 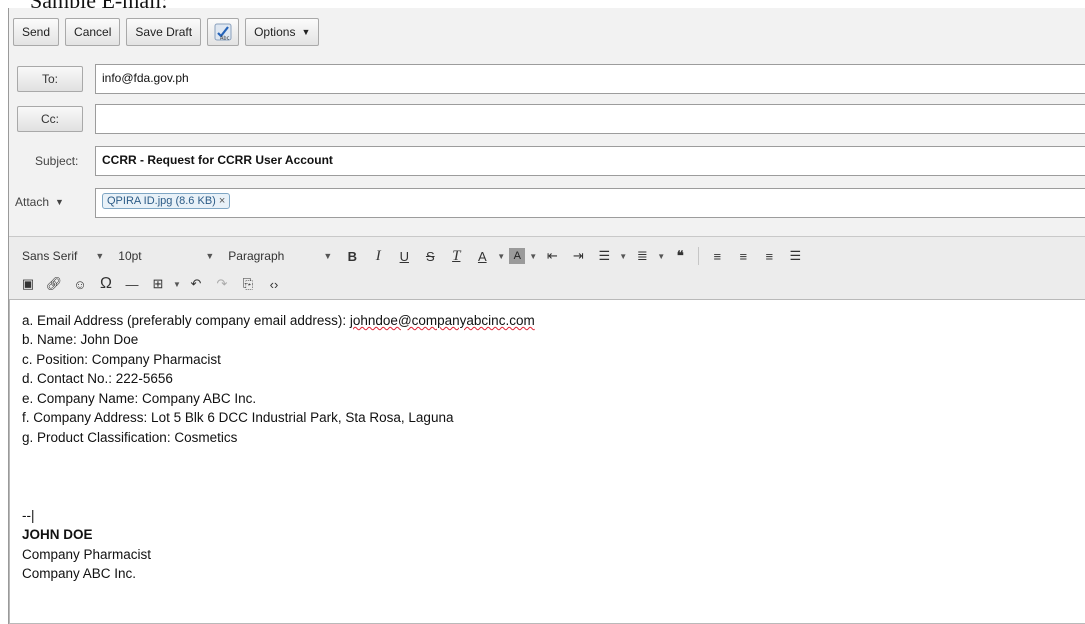 What do you see at coordinates (699, 256) in the screenshot?
I see `toolbar-separator` at bounding box center [699, 256].